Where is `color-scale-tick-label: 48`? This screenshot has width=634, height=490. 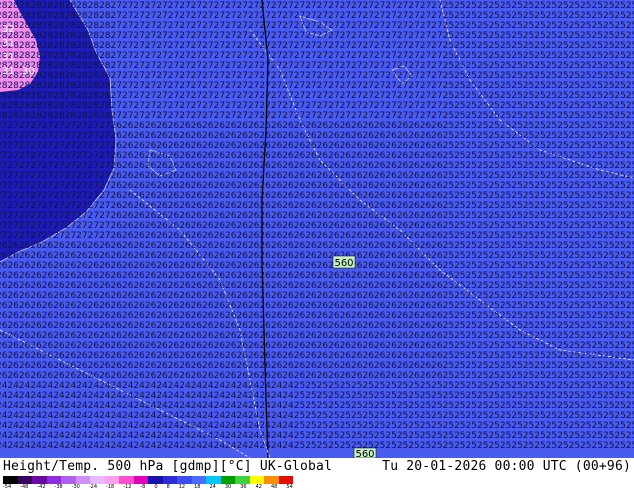 color-scale-tick-label: 48 is located at coordinates (274, 487).